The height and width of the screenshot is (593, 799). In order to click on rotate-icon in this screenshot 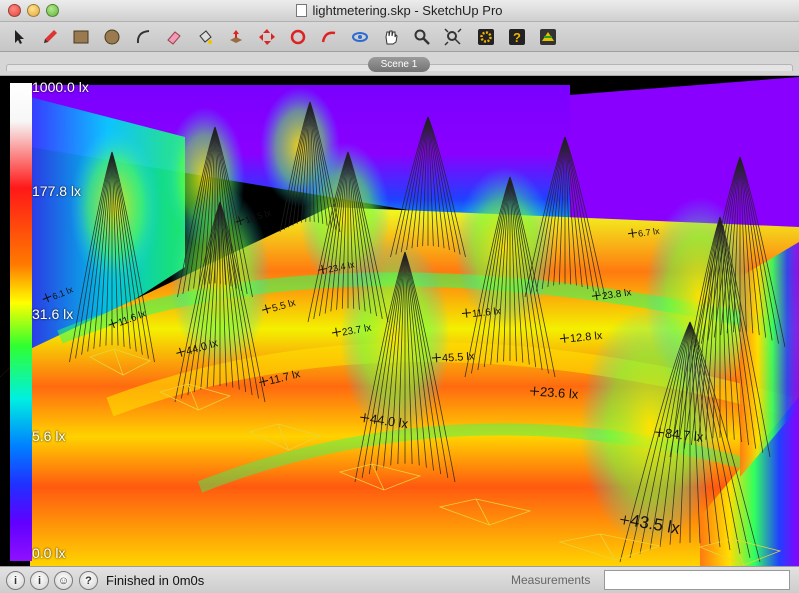, I will do `click(298, 37)`.